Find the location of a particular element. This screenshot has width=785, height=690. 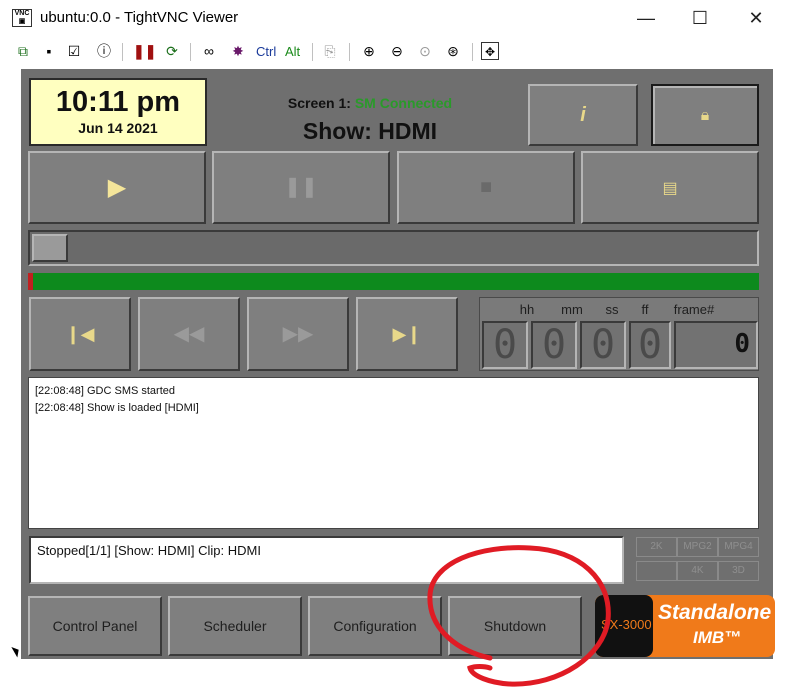

title-bar: VNC ▣ ubuntu:0.0 - TightVNC Viewer — ☐ ✕ is located at coordinates (392, 18).